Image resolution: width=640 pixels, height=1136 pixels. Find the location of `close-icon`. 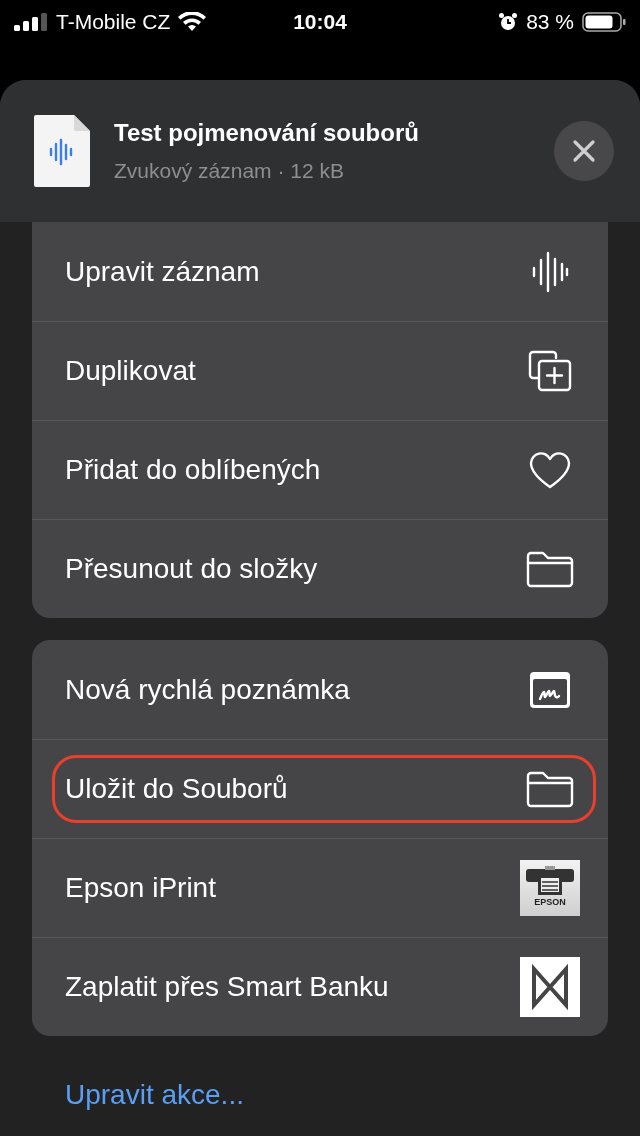

close-icon is located at coordinates (584, 151).